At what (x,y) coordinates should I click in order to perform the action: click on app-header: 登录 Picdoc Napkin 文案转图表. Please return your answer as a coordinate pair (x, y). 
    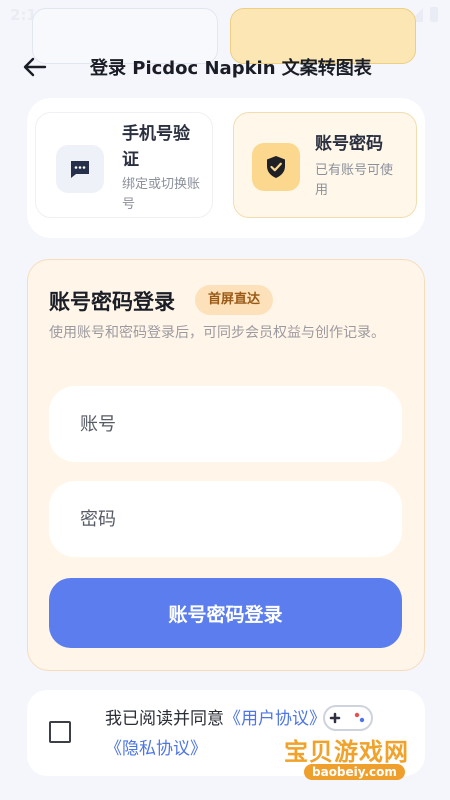
    Looking at the image, I should click on (225, 66).